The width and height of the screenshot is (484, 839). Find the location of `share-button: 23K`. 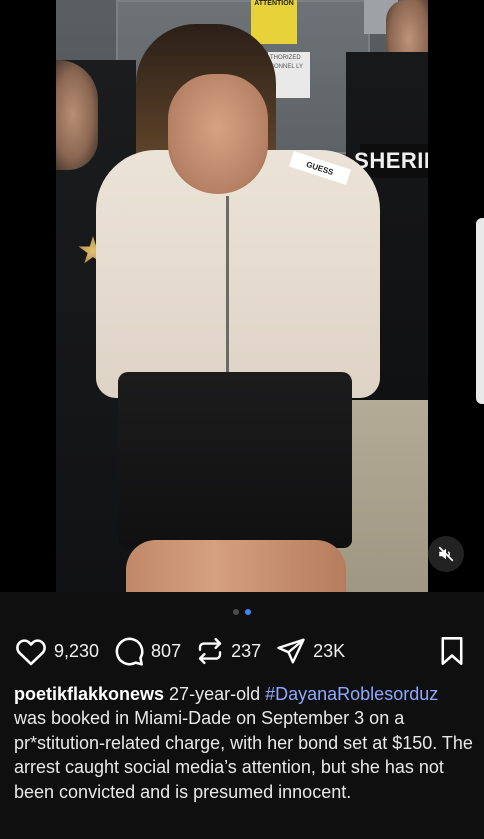

share-button: 23K is located at coordinates (310, 651).